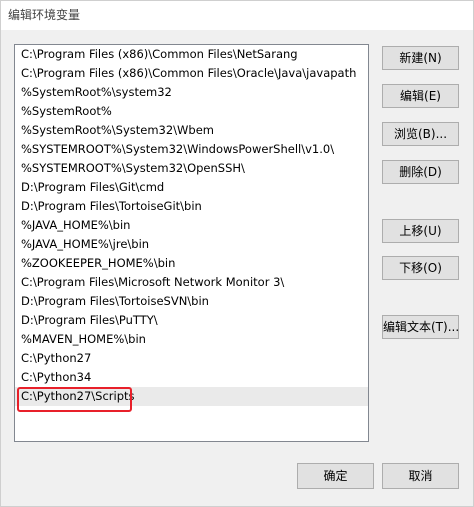  Describe the element at coordinates (420, 231) in the screenshot. I see `move-up-button: 上移(U)` at that location.